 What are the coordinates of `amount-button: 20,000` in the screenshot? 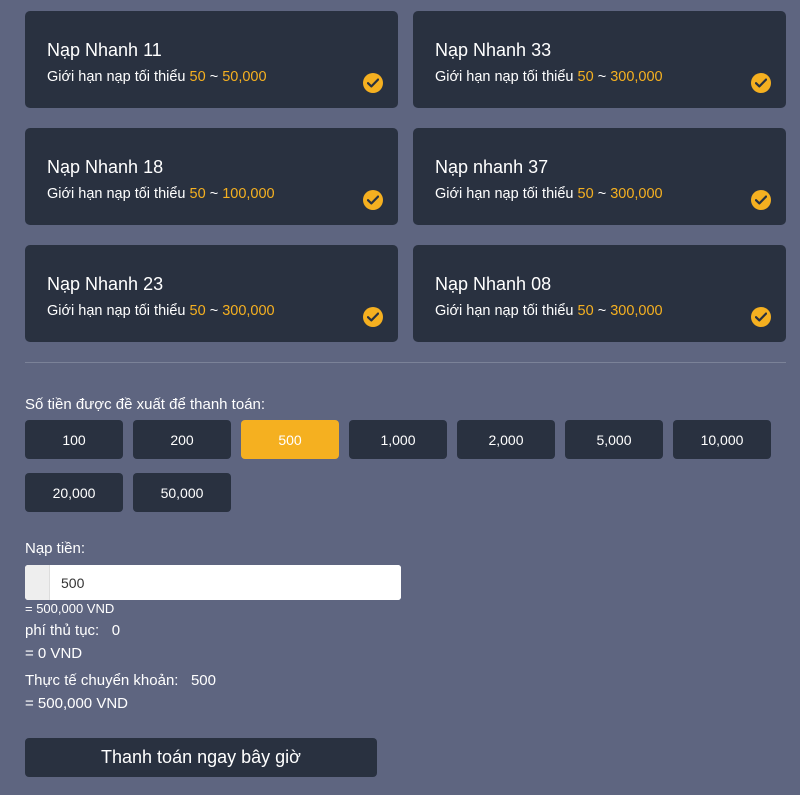 It's located at (74, 492).